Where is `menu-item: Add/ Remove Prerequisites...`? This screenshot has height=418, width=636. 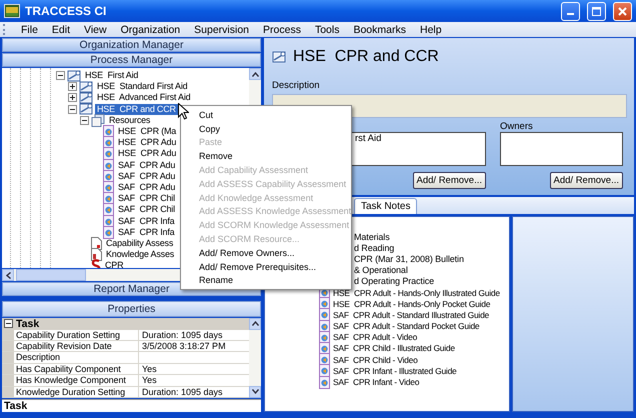 menu-item: Add/ Remove Prerequisites... is located at coordinates (266, 267).